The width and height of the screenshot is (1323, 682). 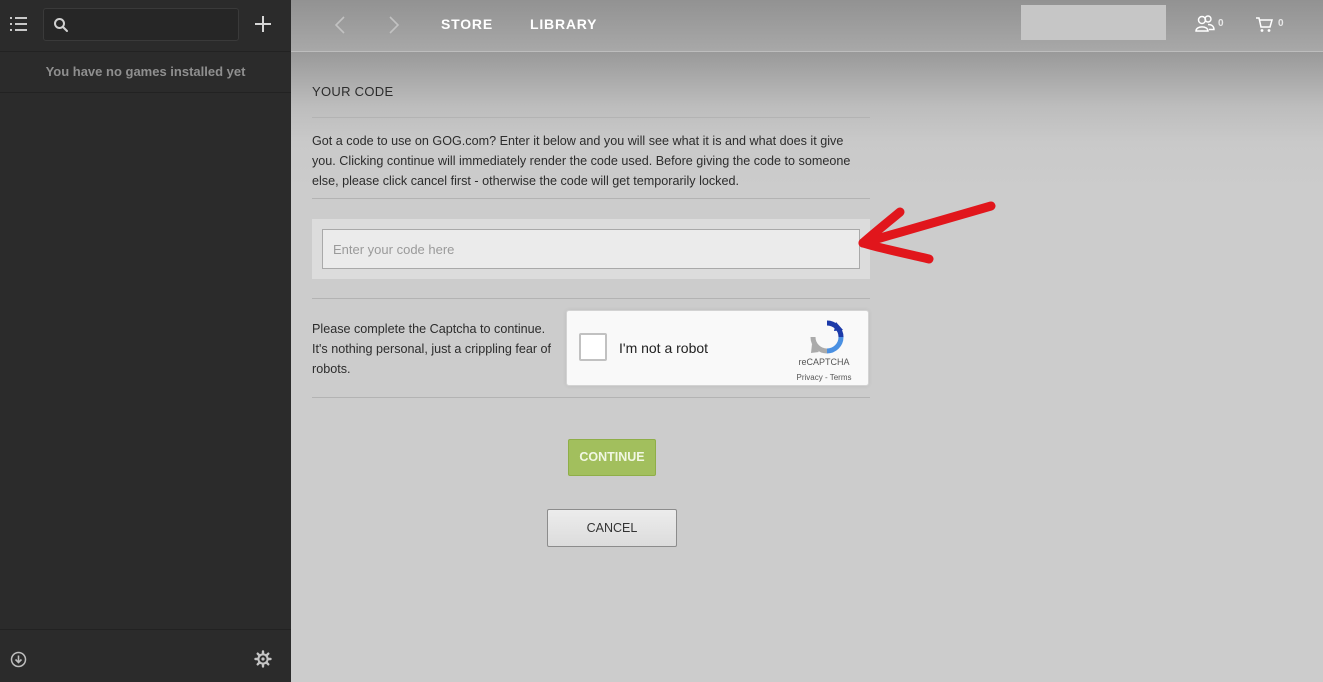 I want to click on recaptcha-brand: reCAPTCHA, so click(x=824, y=362).